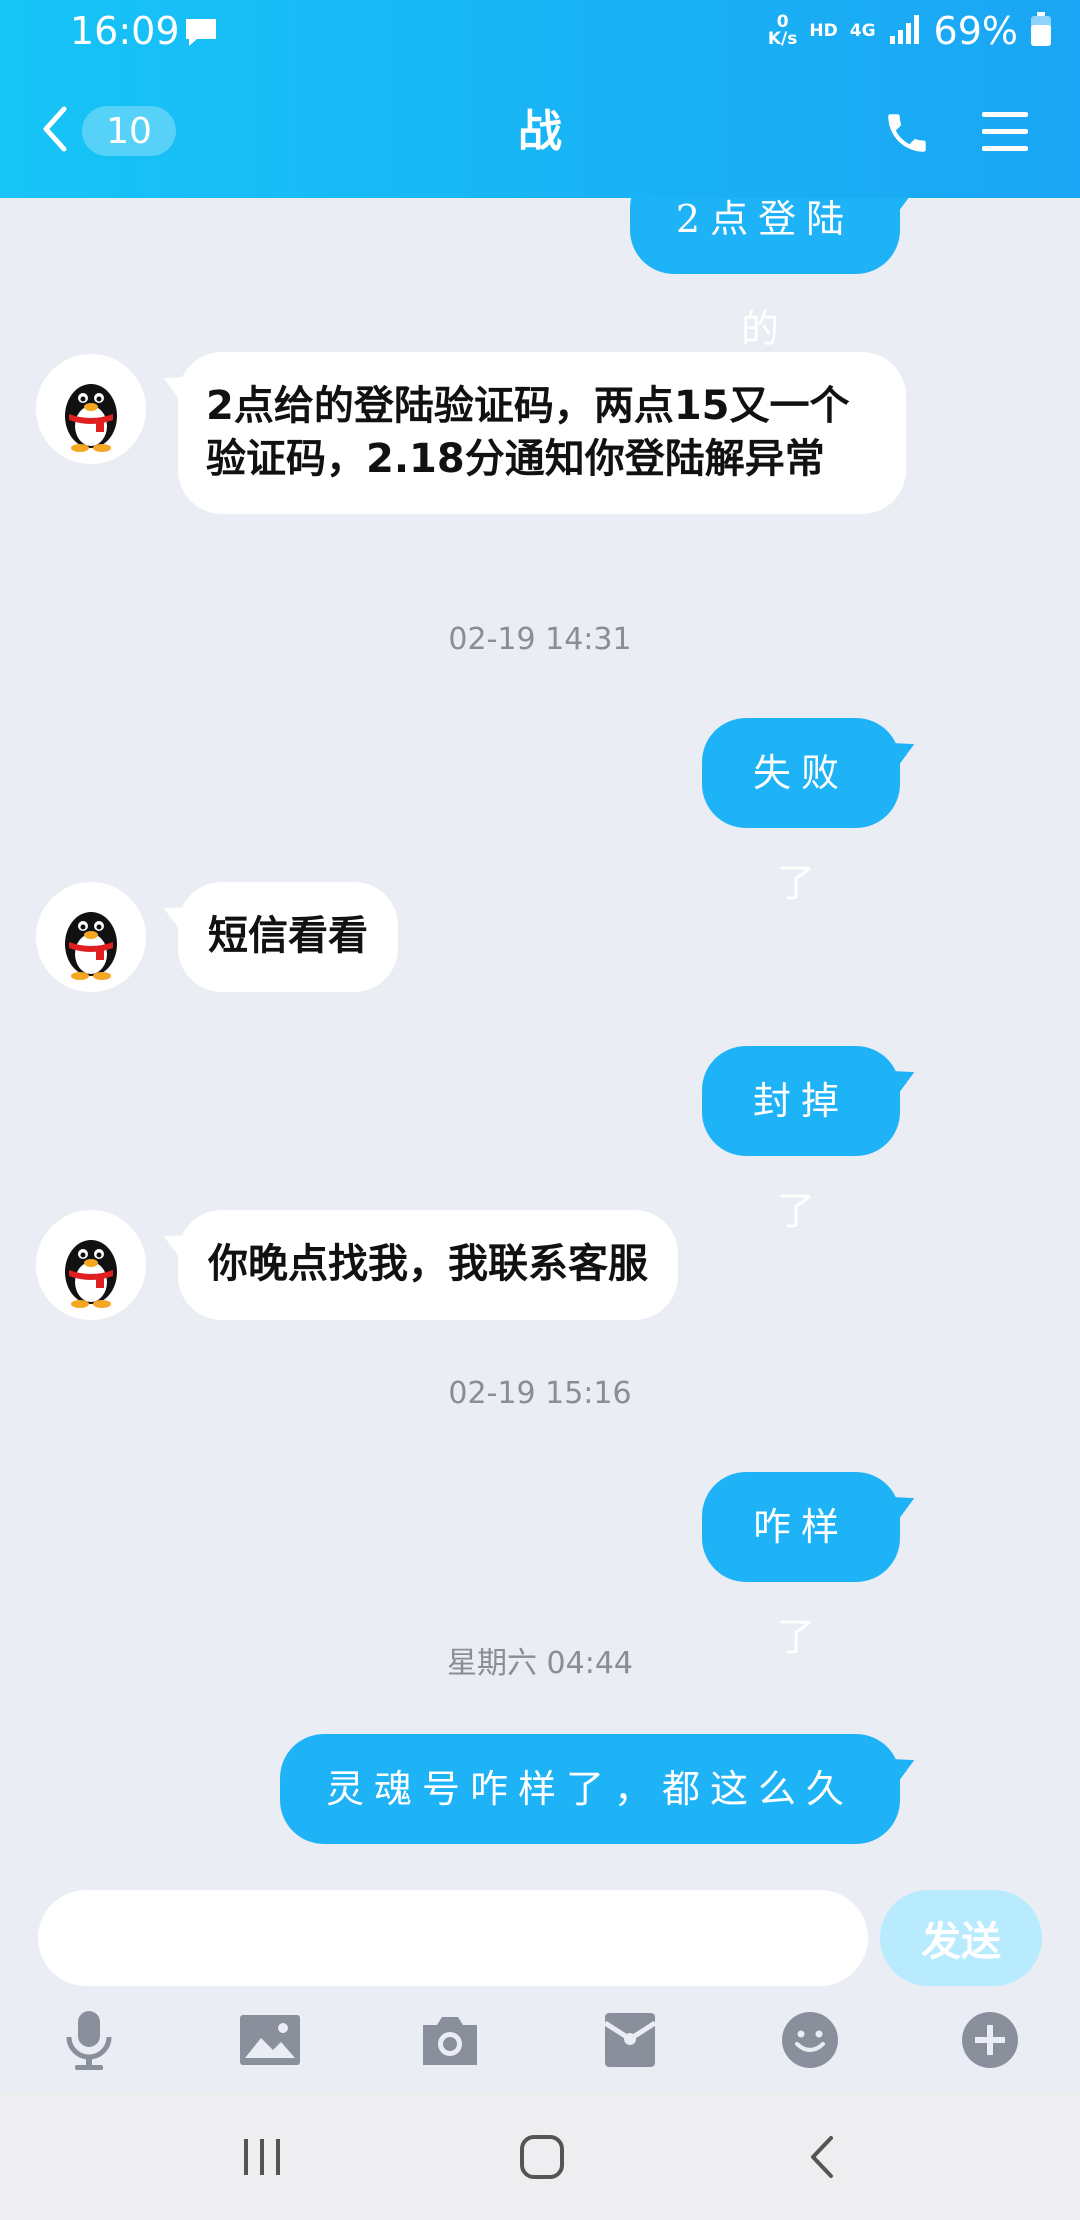 The width and height of the screenshot is (1080, 2220). Describe the element at coordinates (201, 34) in the screenshot. I see `message-icon` at that location.